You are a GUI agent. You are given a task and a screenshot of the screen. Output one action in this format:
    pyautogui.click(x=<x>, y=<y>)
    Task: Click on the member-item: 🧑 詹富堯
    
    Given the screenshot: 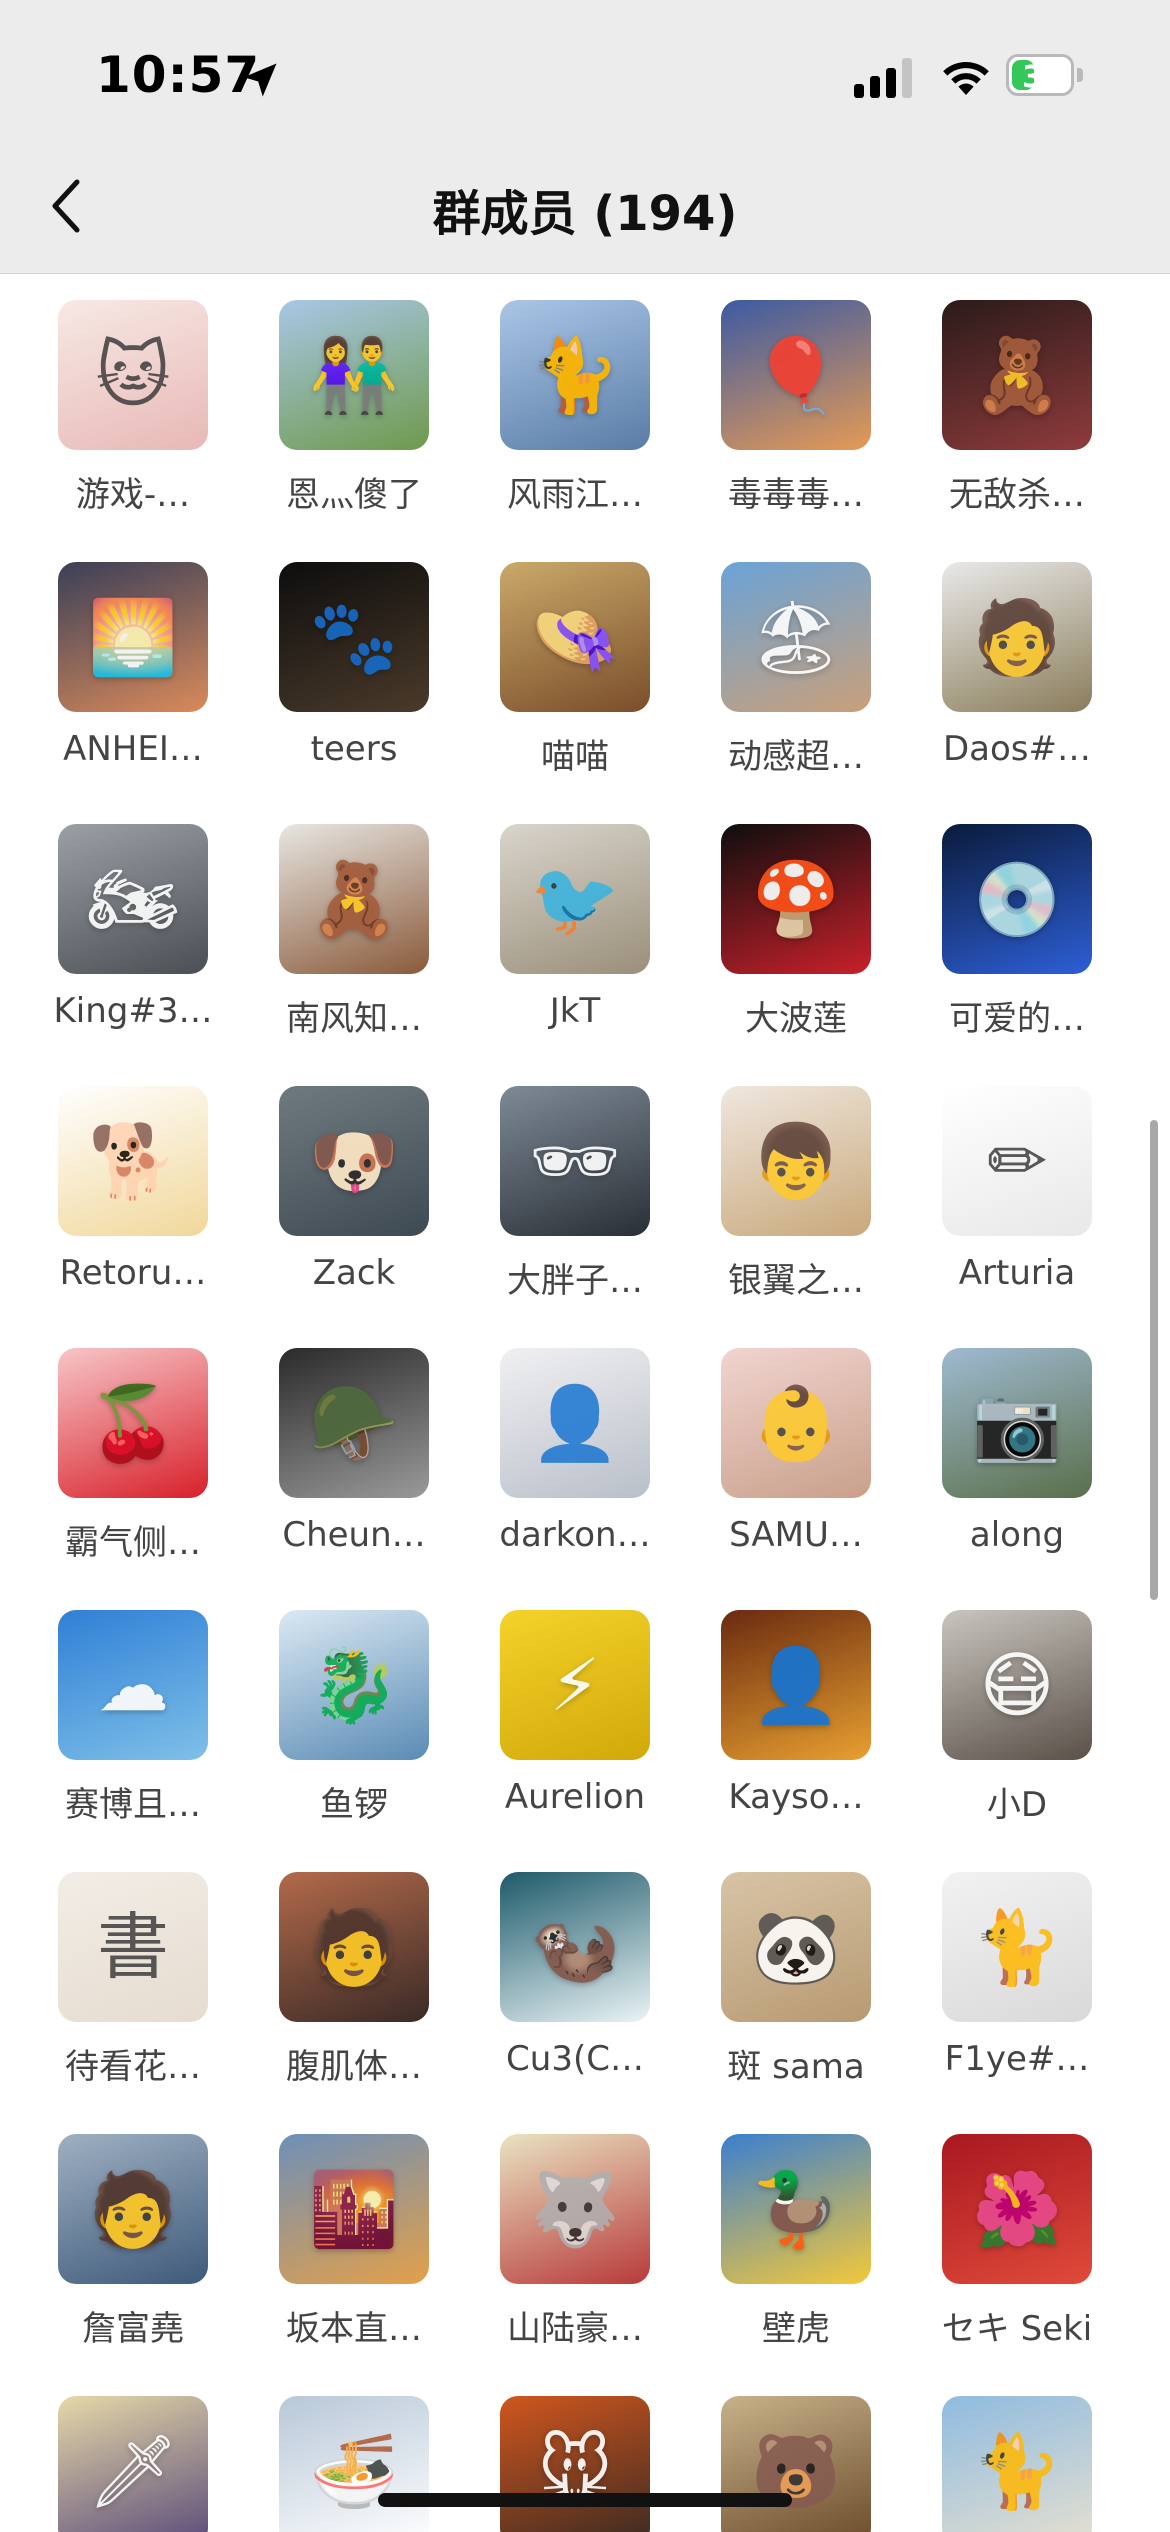 What is the action you would take?
    pyautogui.click(x=110, y=2238)
    